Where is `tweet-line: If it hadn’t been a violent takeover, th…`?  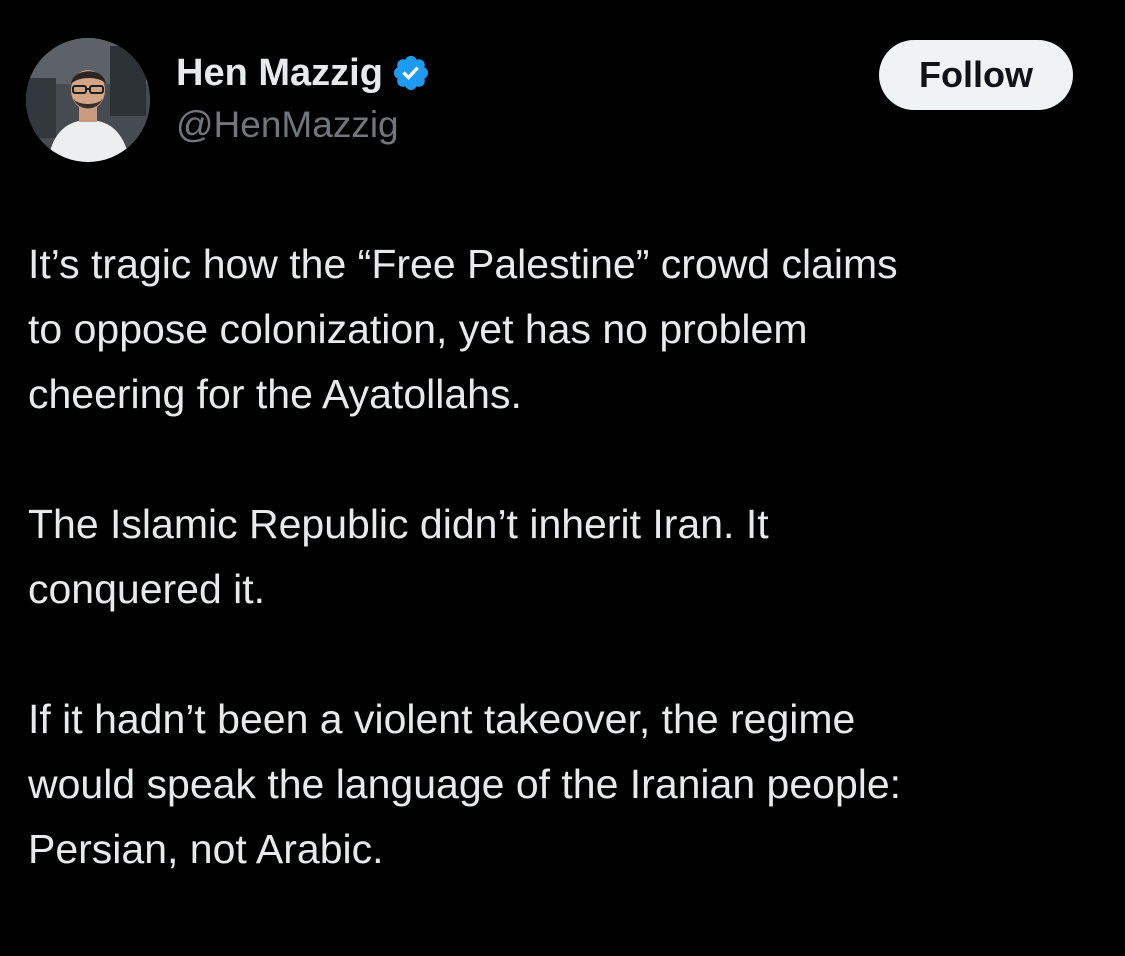 tweet-line: If it hadn’t been a violent takeover, th… is located at coordinates (442, 719).